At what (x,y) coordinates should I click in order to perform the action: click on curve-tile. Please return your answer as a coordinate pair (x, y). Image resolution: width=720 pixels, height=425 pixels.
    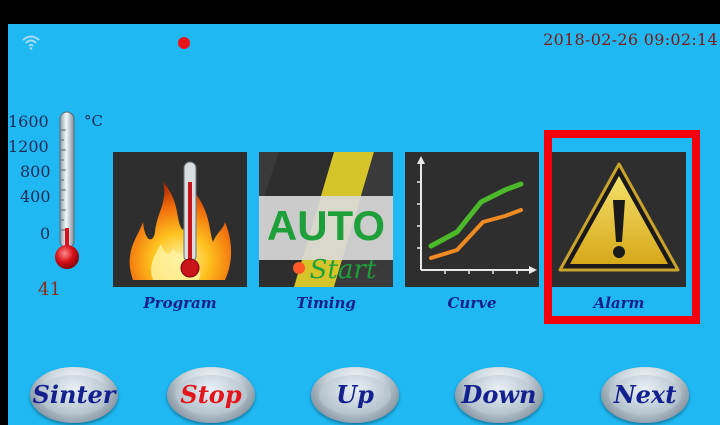
    Looking at the image, I should click on (472, 219).